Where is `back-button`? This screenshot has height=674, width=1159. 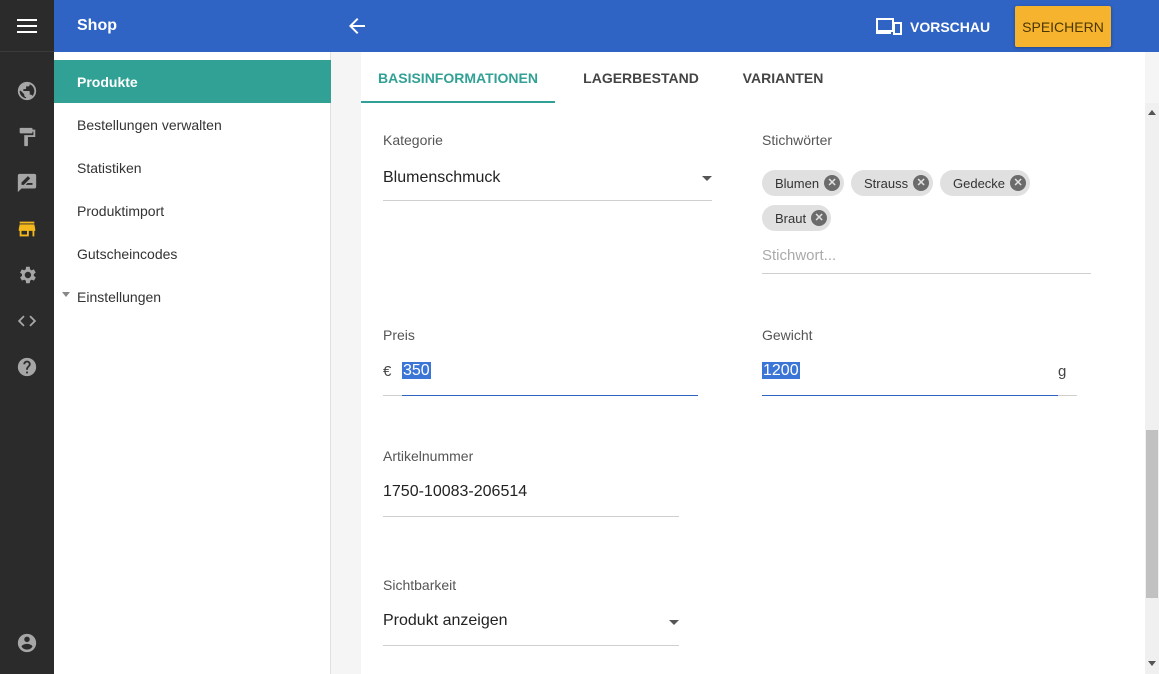 back-button is located at coordinates (357, 26).